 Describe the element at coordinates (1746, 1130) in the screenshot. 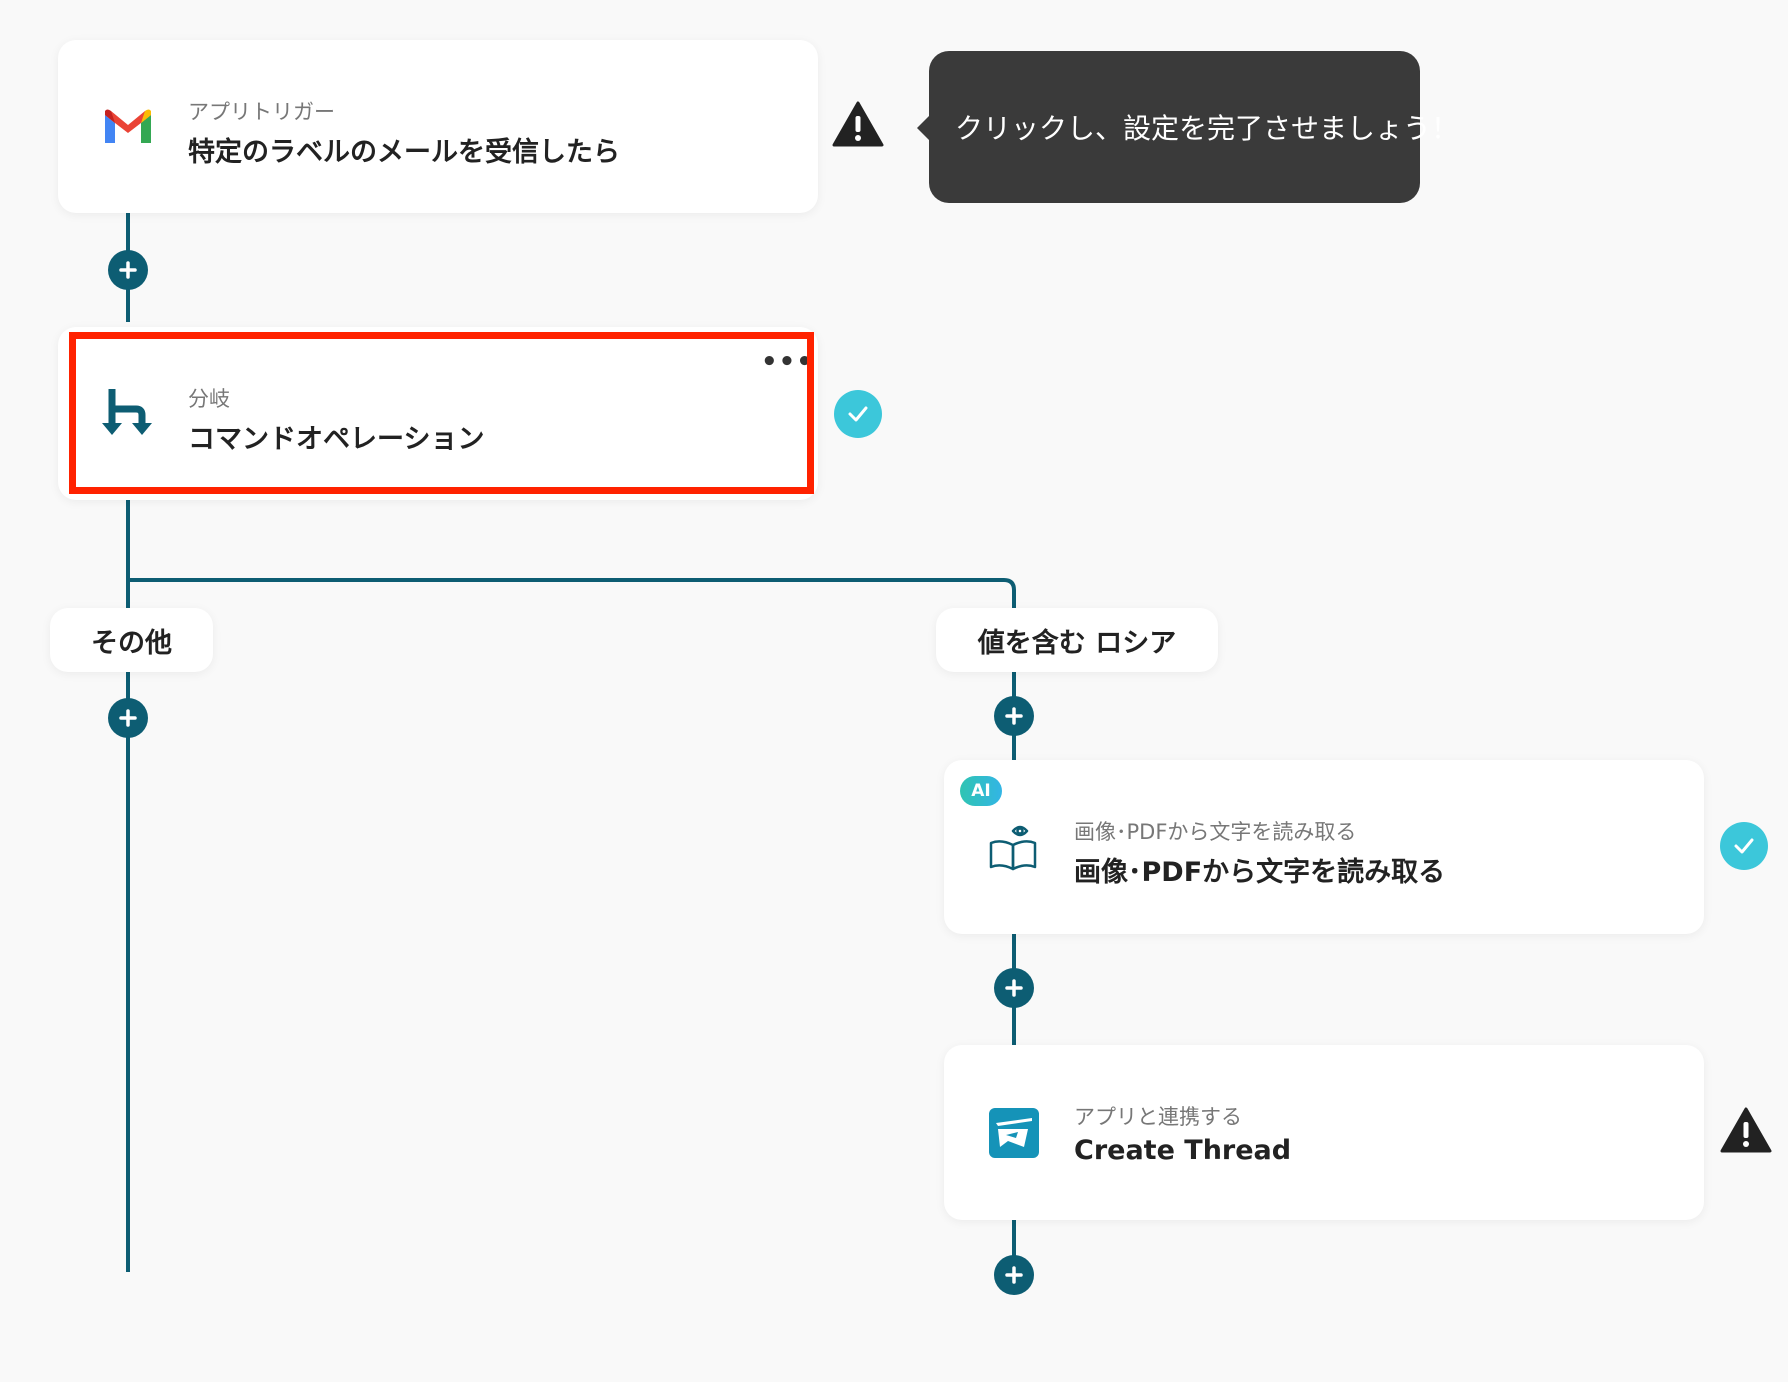

I see `thread-warning-icon` at that location.